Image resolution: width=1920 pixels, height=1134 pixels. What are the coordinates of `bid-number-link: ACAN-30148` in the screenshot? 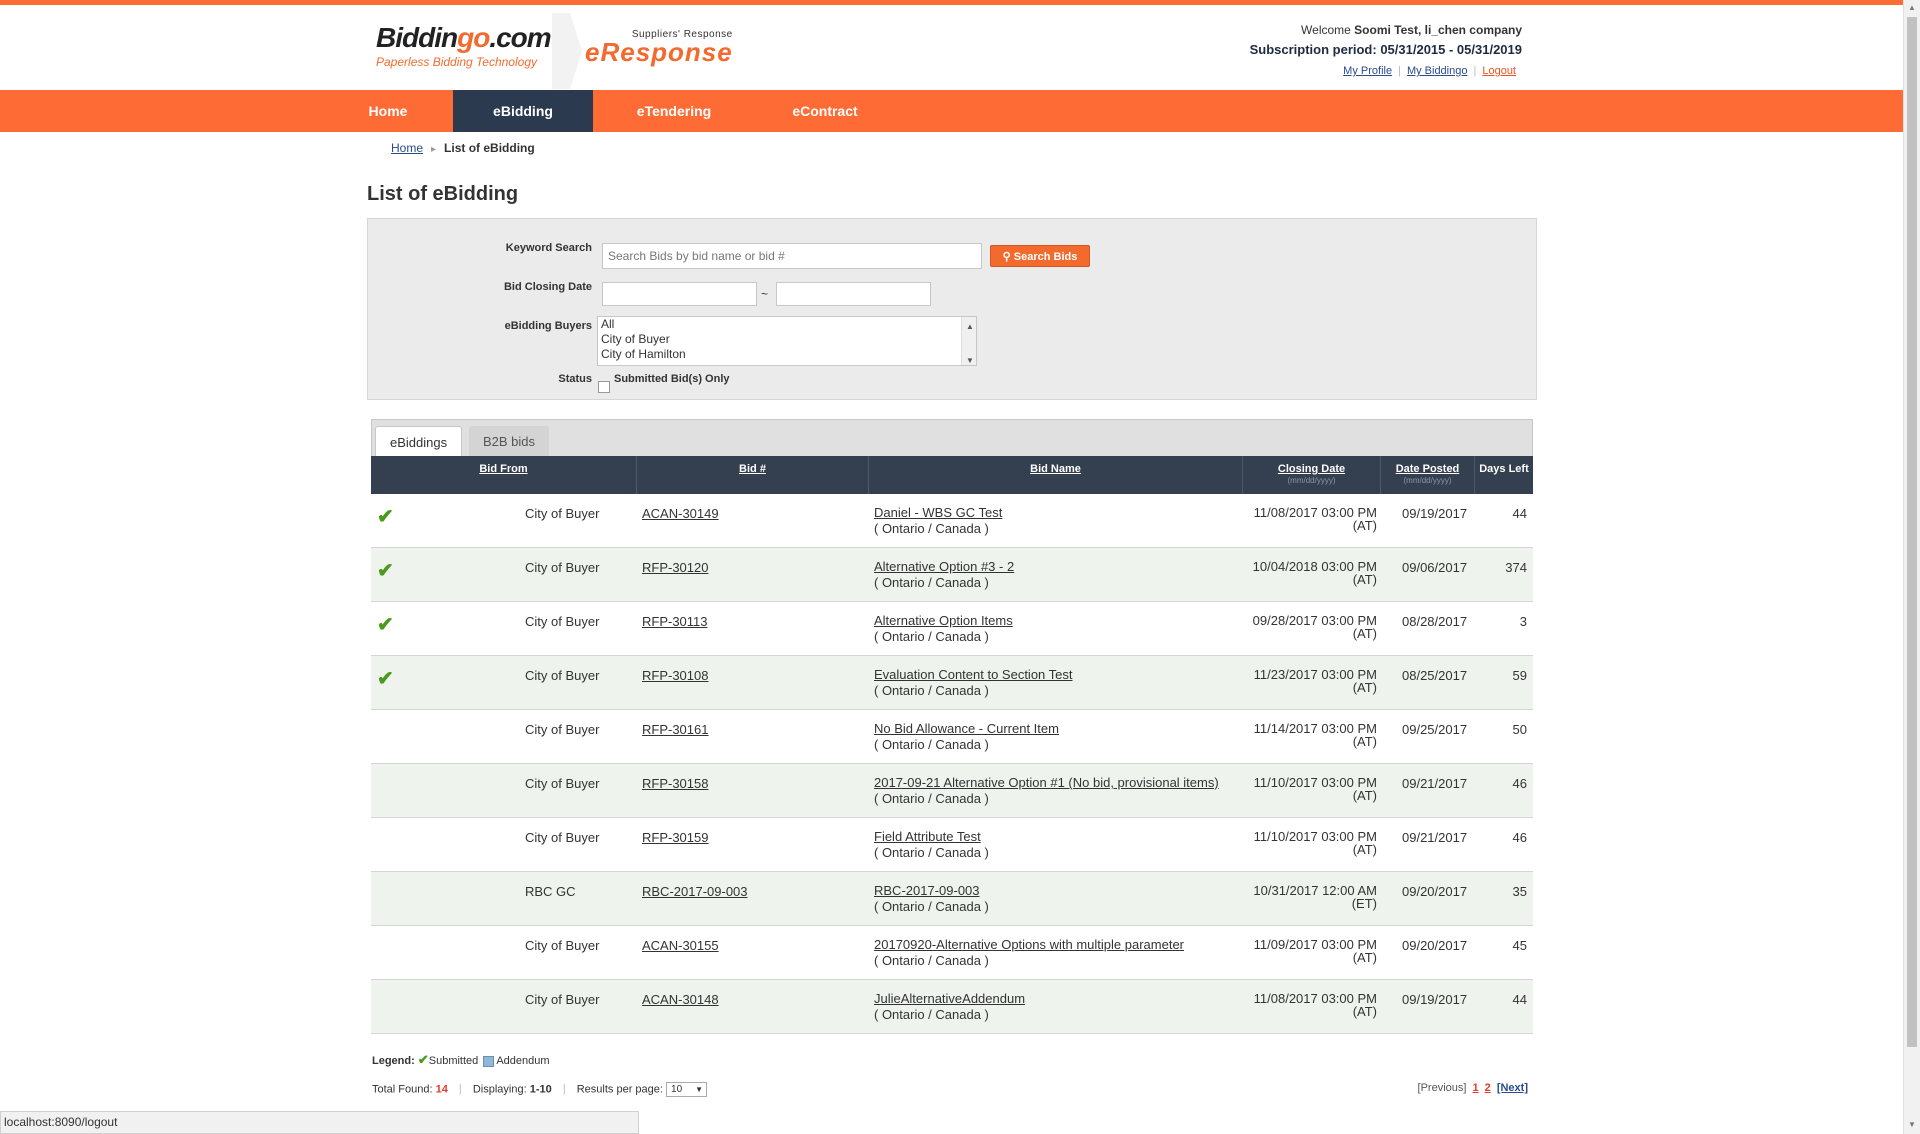 It's located at (680, 999).